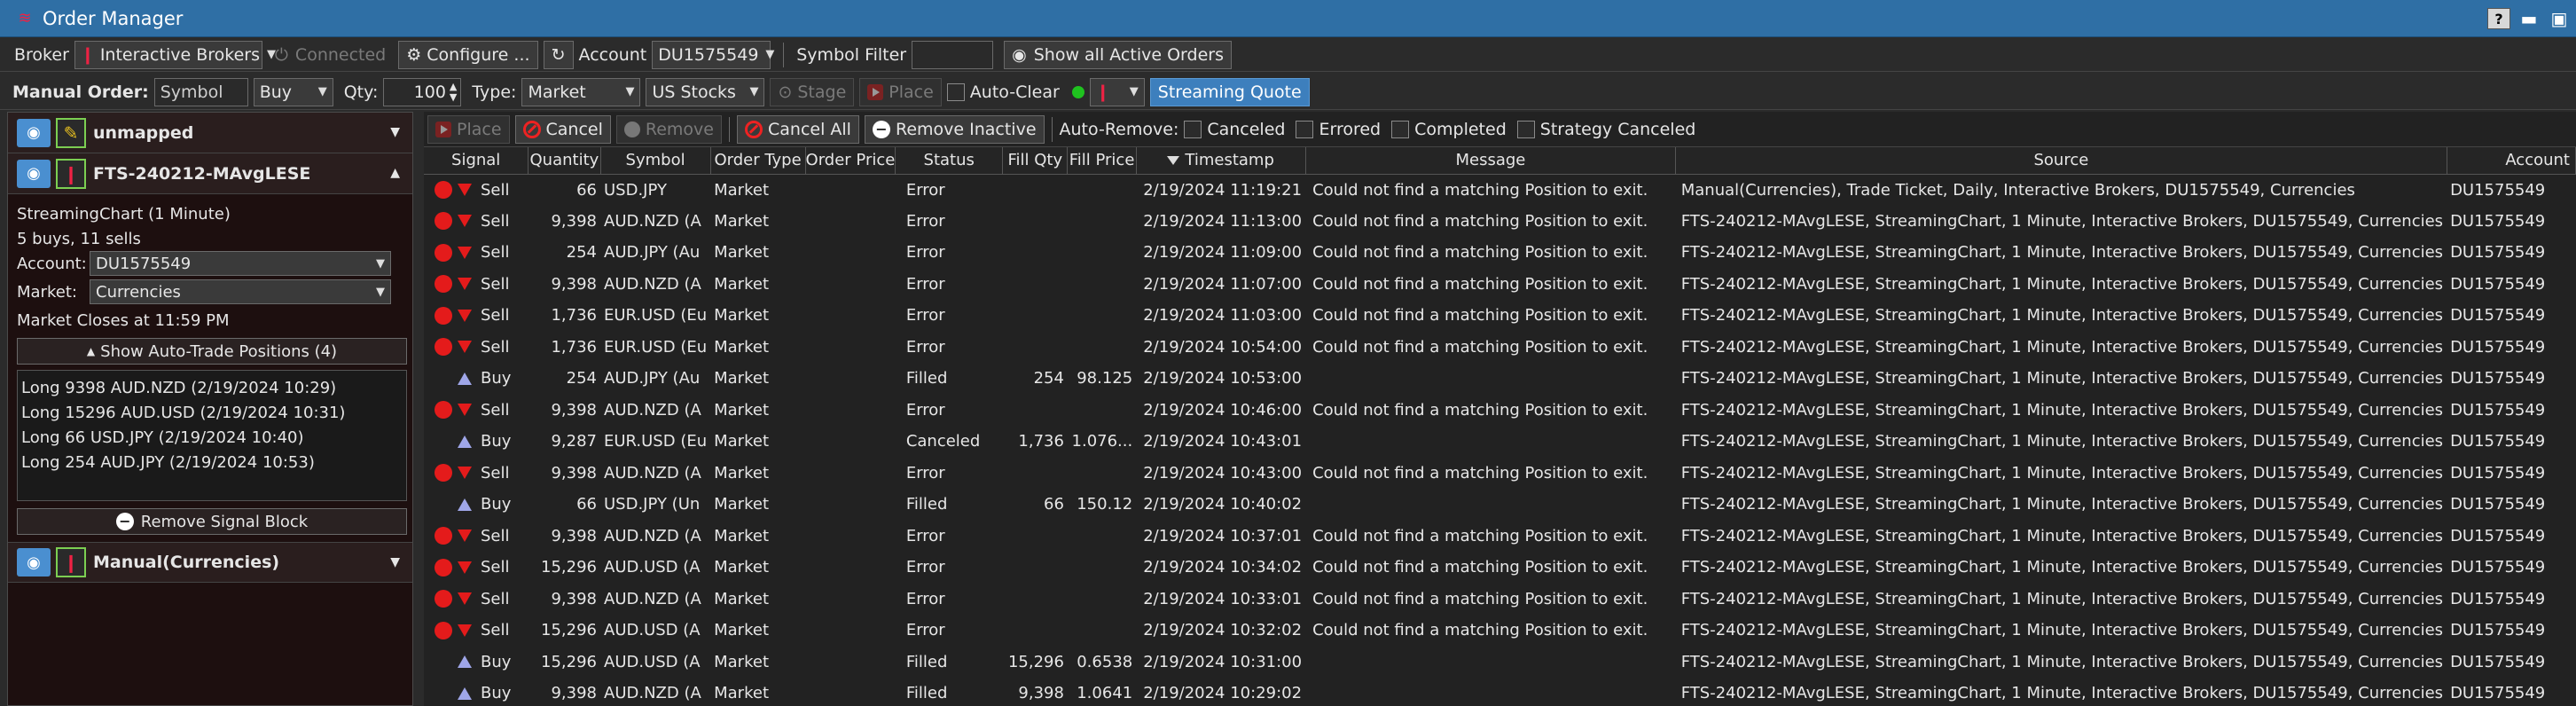 This screenshot has height=706, width=2576. What do you see at coordinates (954, 129) in the screenshot?
I see `remove-inactive-button: − Remove Inactive` at bounding box center [954, 129].